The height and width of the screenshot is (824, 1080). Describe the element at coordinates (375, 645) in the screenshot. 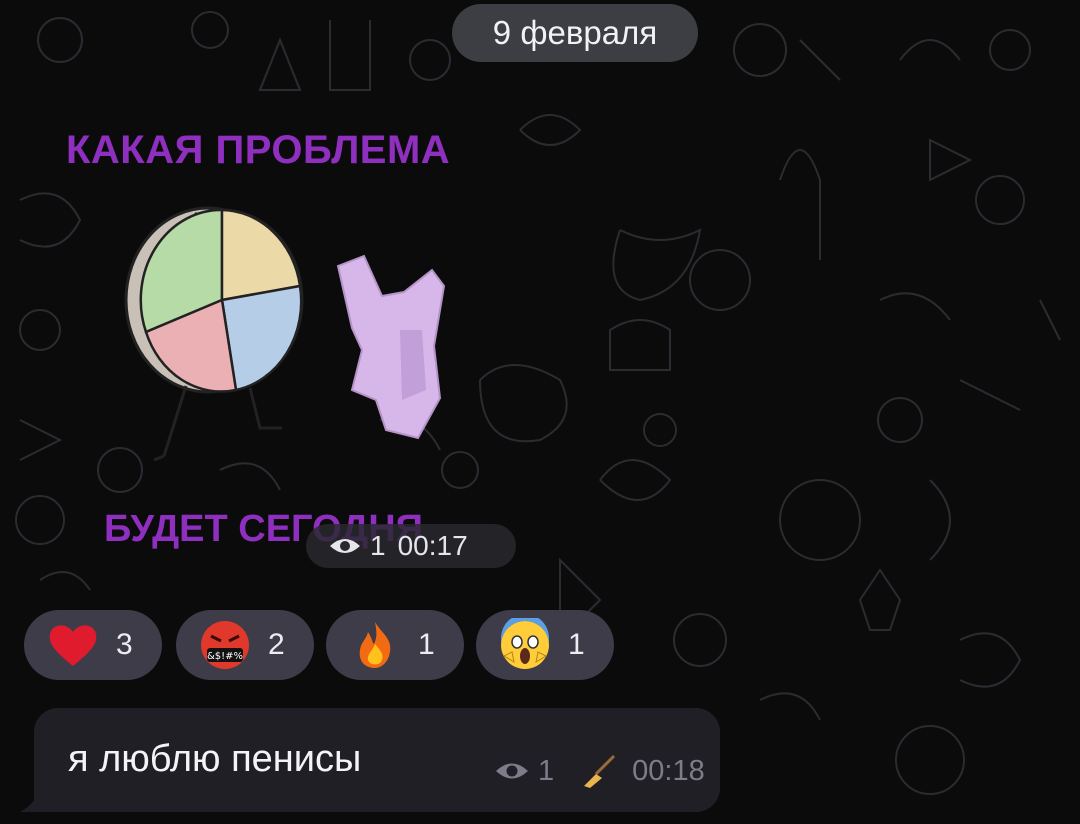

I see `fire-icon` at that location.